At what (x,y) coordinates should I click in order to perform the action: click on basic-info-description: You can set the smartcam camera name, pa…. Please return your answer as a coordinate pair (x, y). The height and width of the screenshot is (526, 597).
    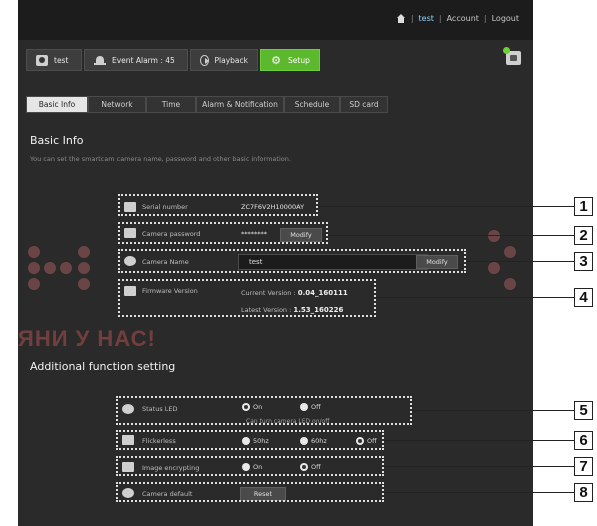
    Looking at the image, I should click on (160, 159).